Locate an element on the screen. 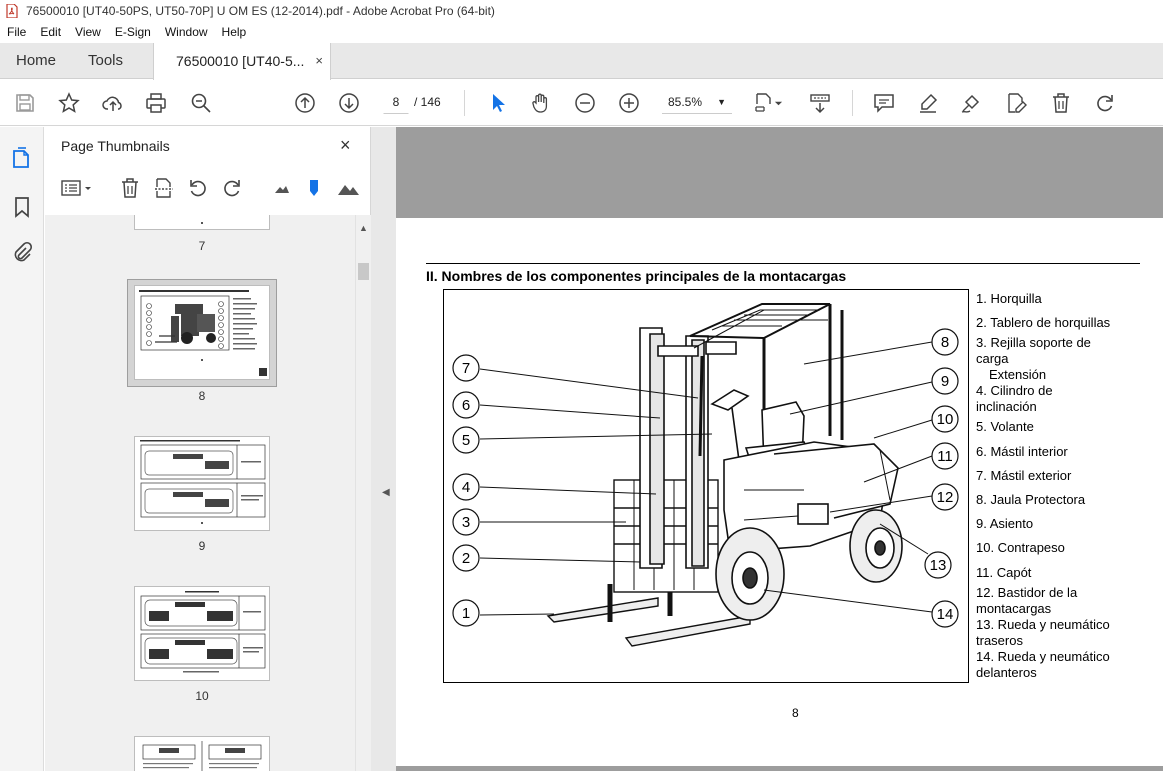 This screenshot has width=1163, height=771. total-pages: / 146 is located at coordinates (427, 102).